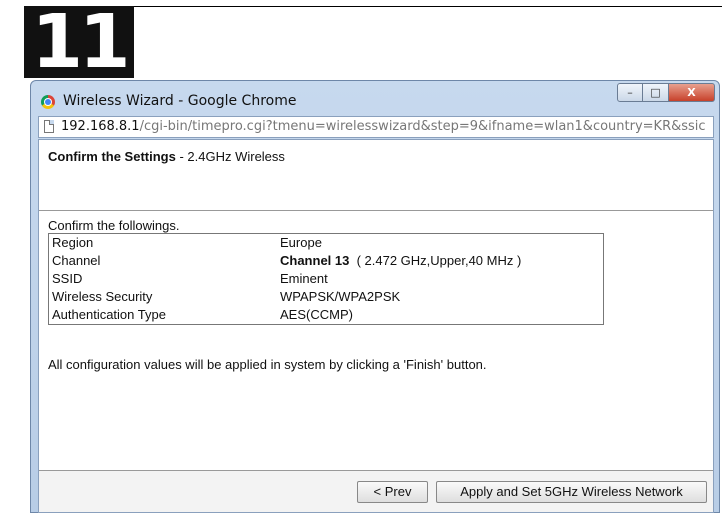  I want to click on settings-value: Eminent, so click(304, 278).